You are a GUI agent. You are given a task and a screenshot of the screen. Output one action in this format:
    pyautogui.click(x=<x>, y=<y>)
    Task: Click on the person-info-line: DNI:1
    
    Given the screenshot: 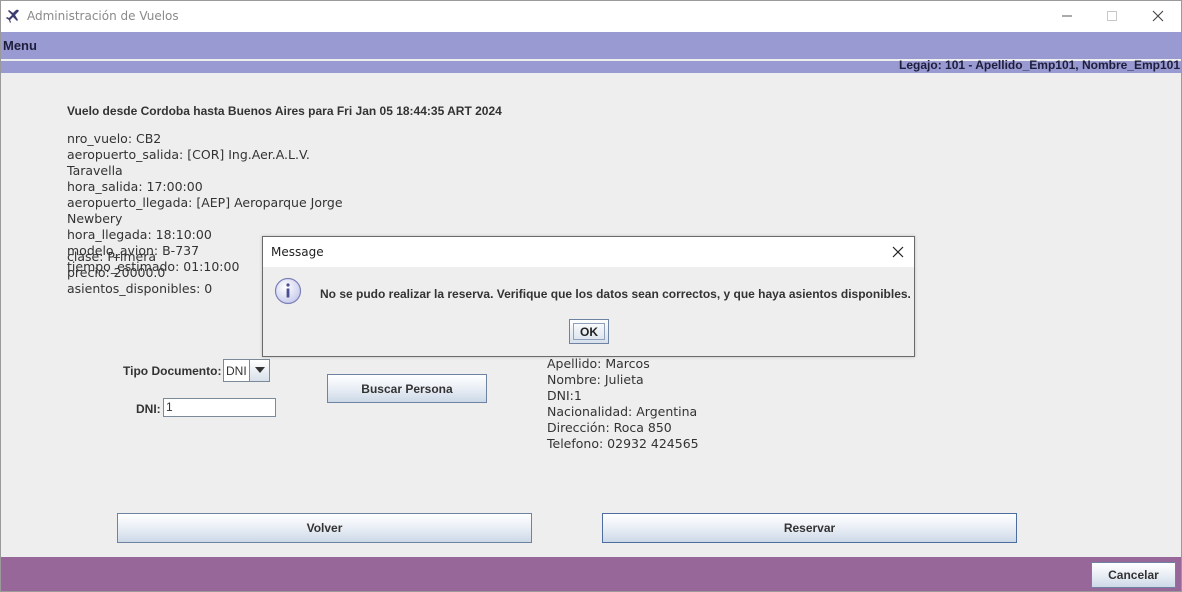 What is the action you would take?
    pyautogui.click(x=564, y=395)
    